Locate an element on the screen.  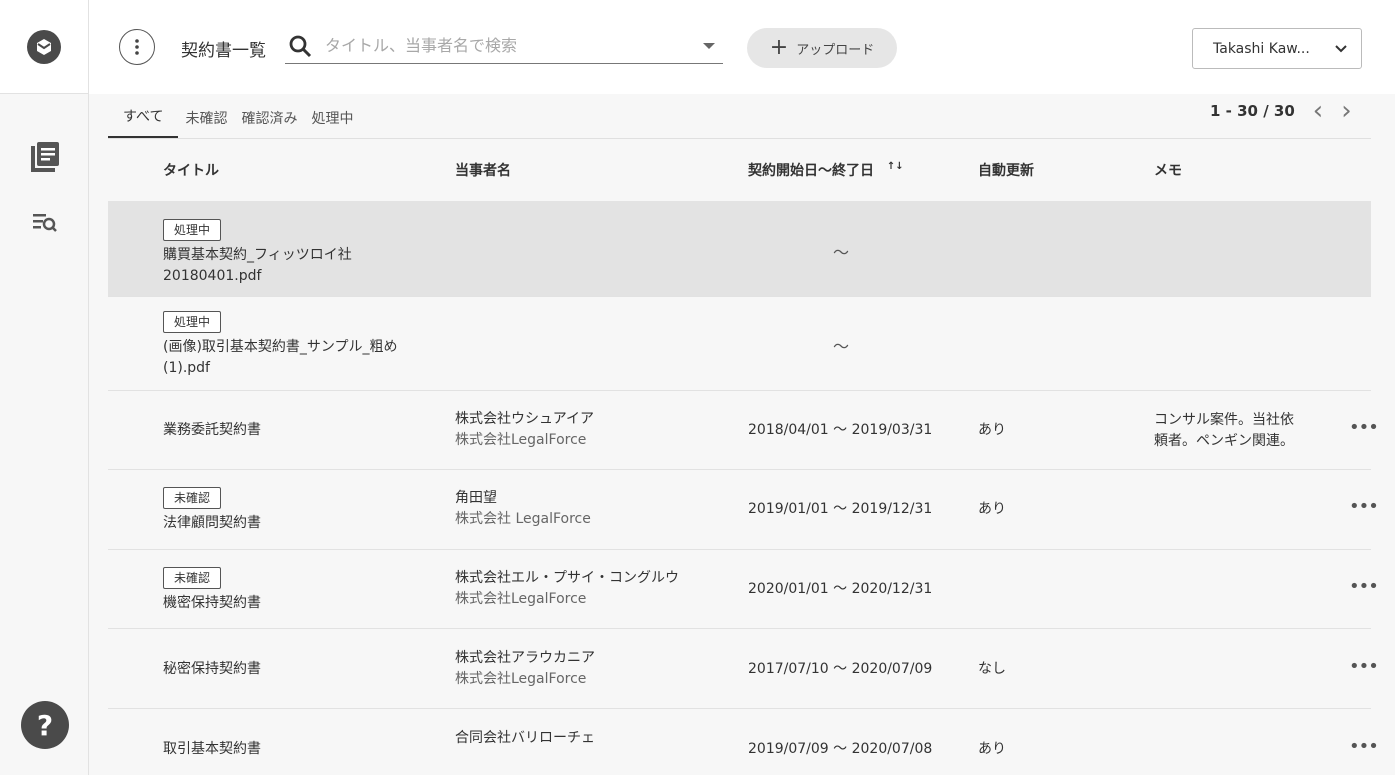
title-cell: 未確認 機密保持契約書 is located at coordinates (212, 590).